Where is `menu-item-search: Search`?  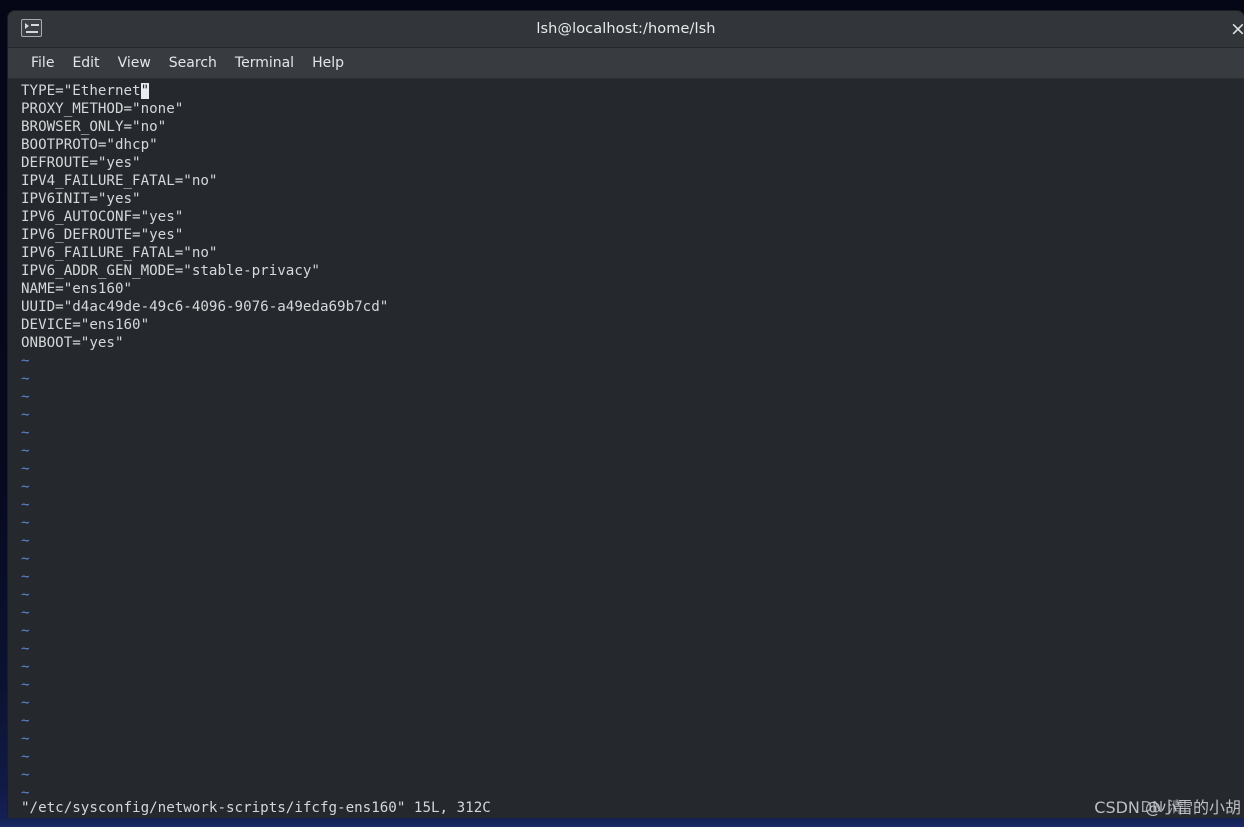
menu-item-search: Search is located at coordinates (193, 63).